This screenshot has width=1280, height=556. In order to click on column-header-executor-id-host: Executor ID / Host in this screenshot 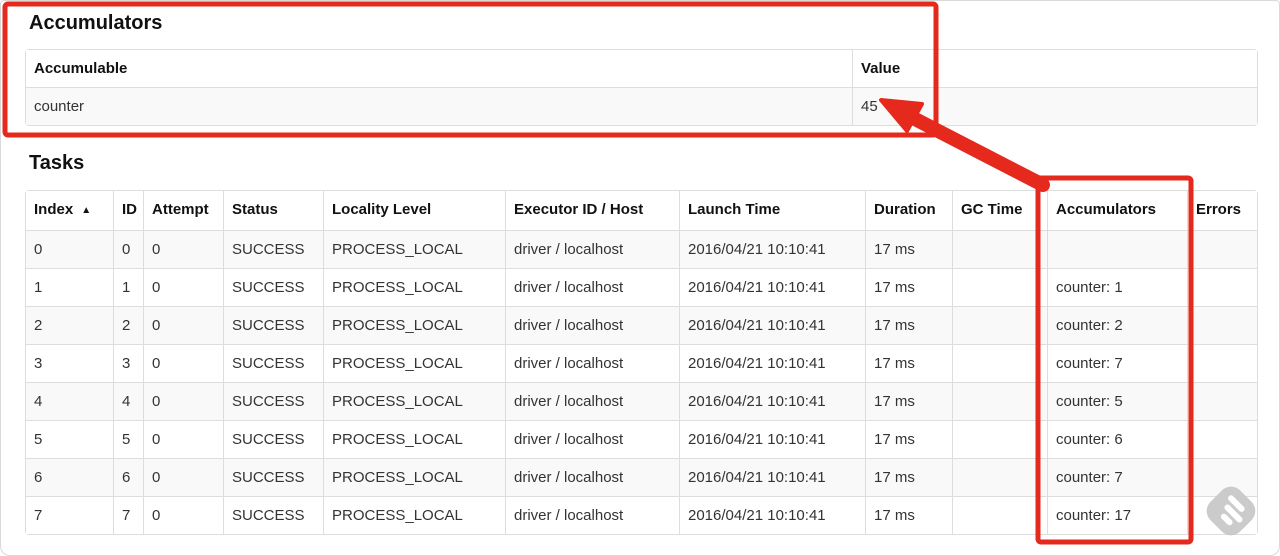, I will do `click(592, 210)`.